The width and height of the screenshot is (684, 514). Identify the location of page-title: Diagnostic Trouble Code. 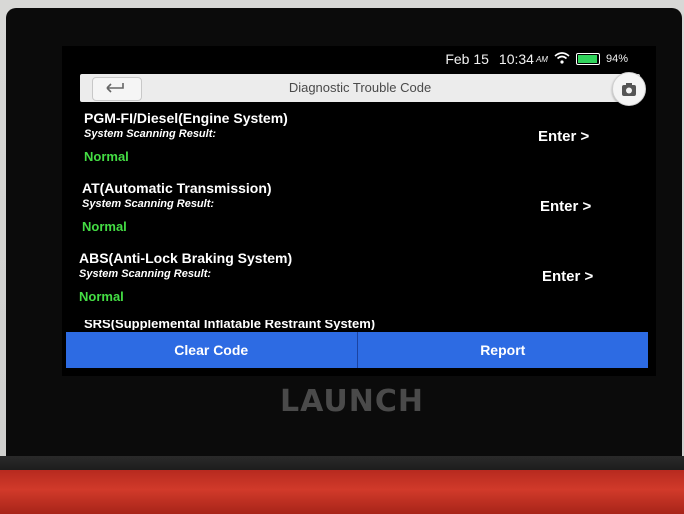
(360, 87).